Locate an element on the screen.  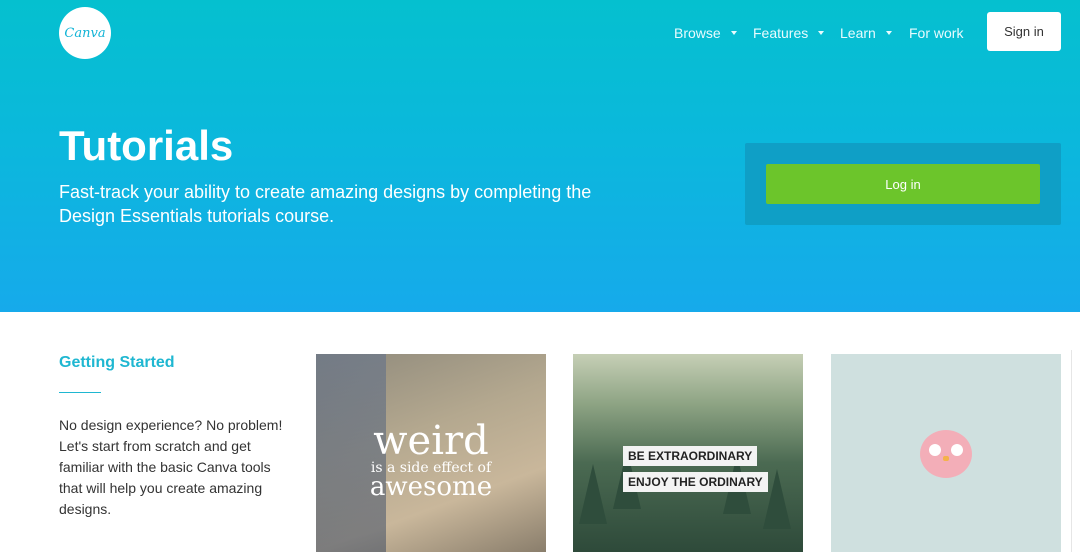
nav-features: Features is located at coordinates (789, 33).